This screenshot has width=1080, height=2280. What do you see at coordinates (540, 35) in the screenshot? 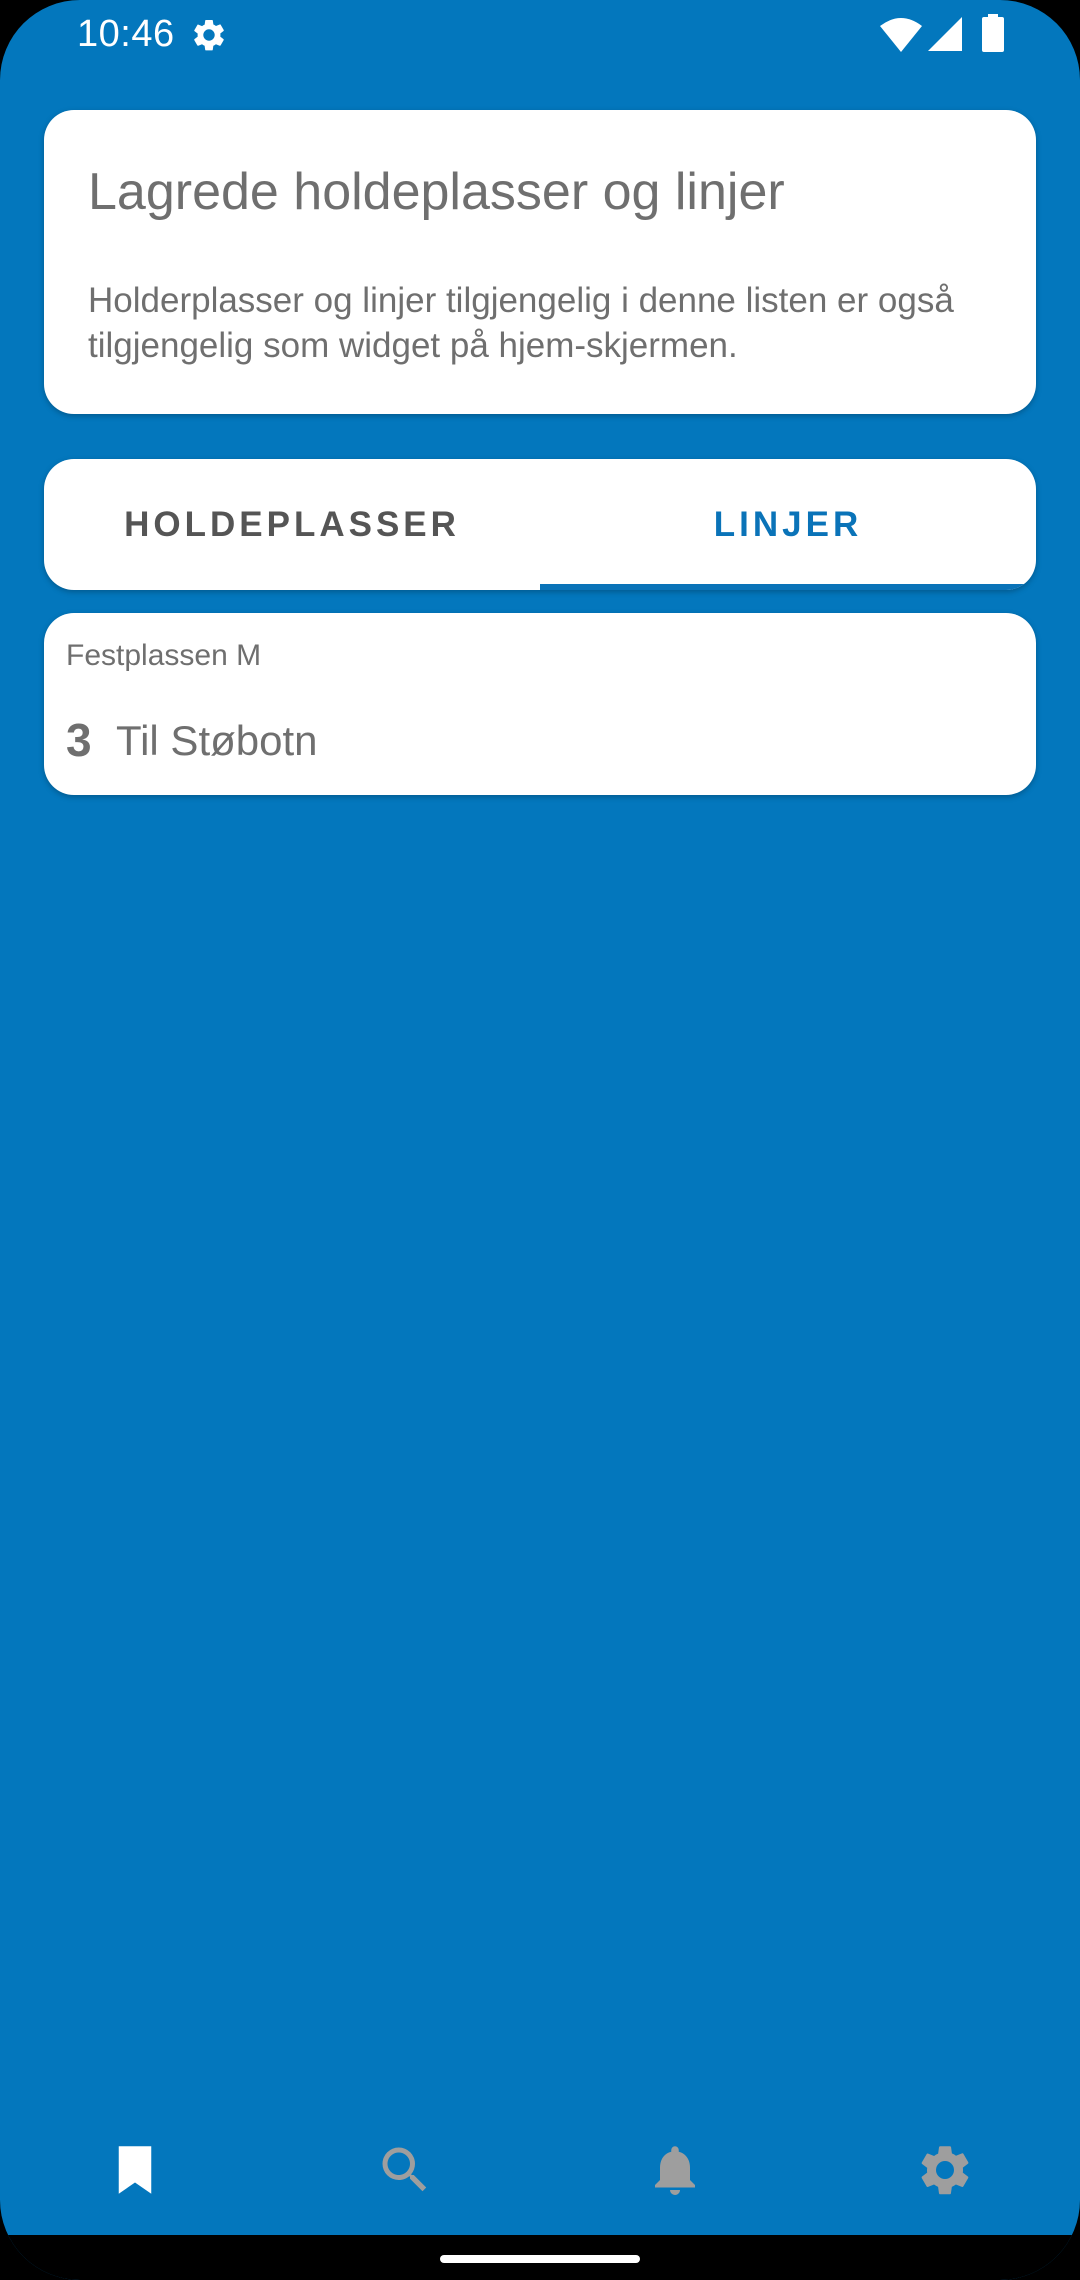
I see `status-bar: 10:46` at bounding box center [540, 35].